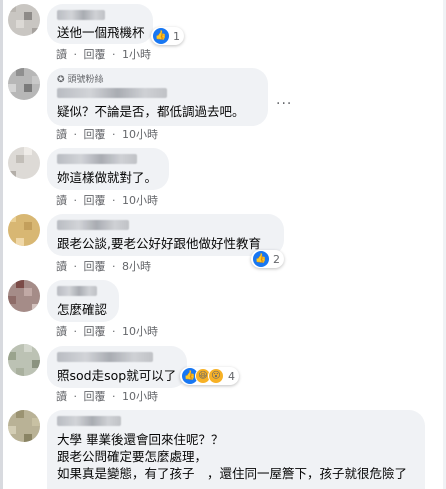  Describe the element at coordinates (132, 456) in the screenshot. I see `comment-text-line: 跟老公問確定要怎麼處理，` at that location.